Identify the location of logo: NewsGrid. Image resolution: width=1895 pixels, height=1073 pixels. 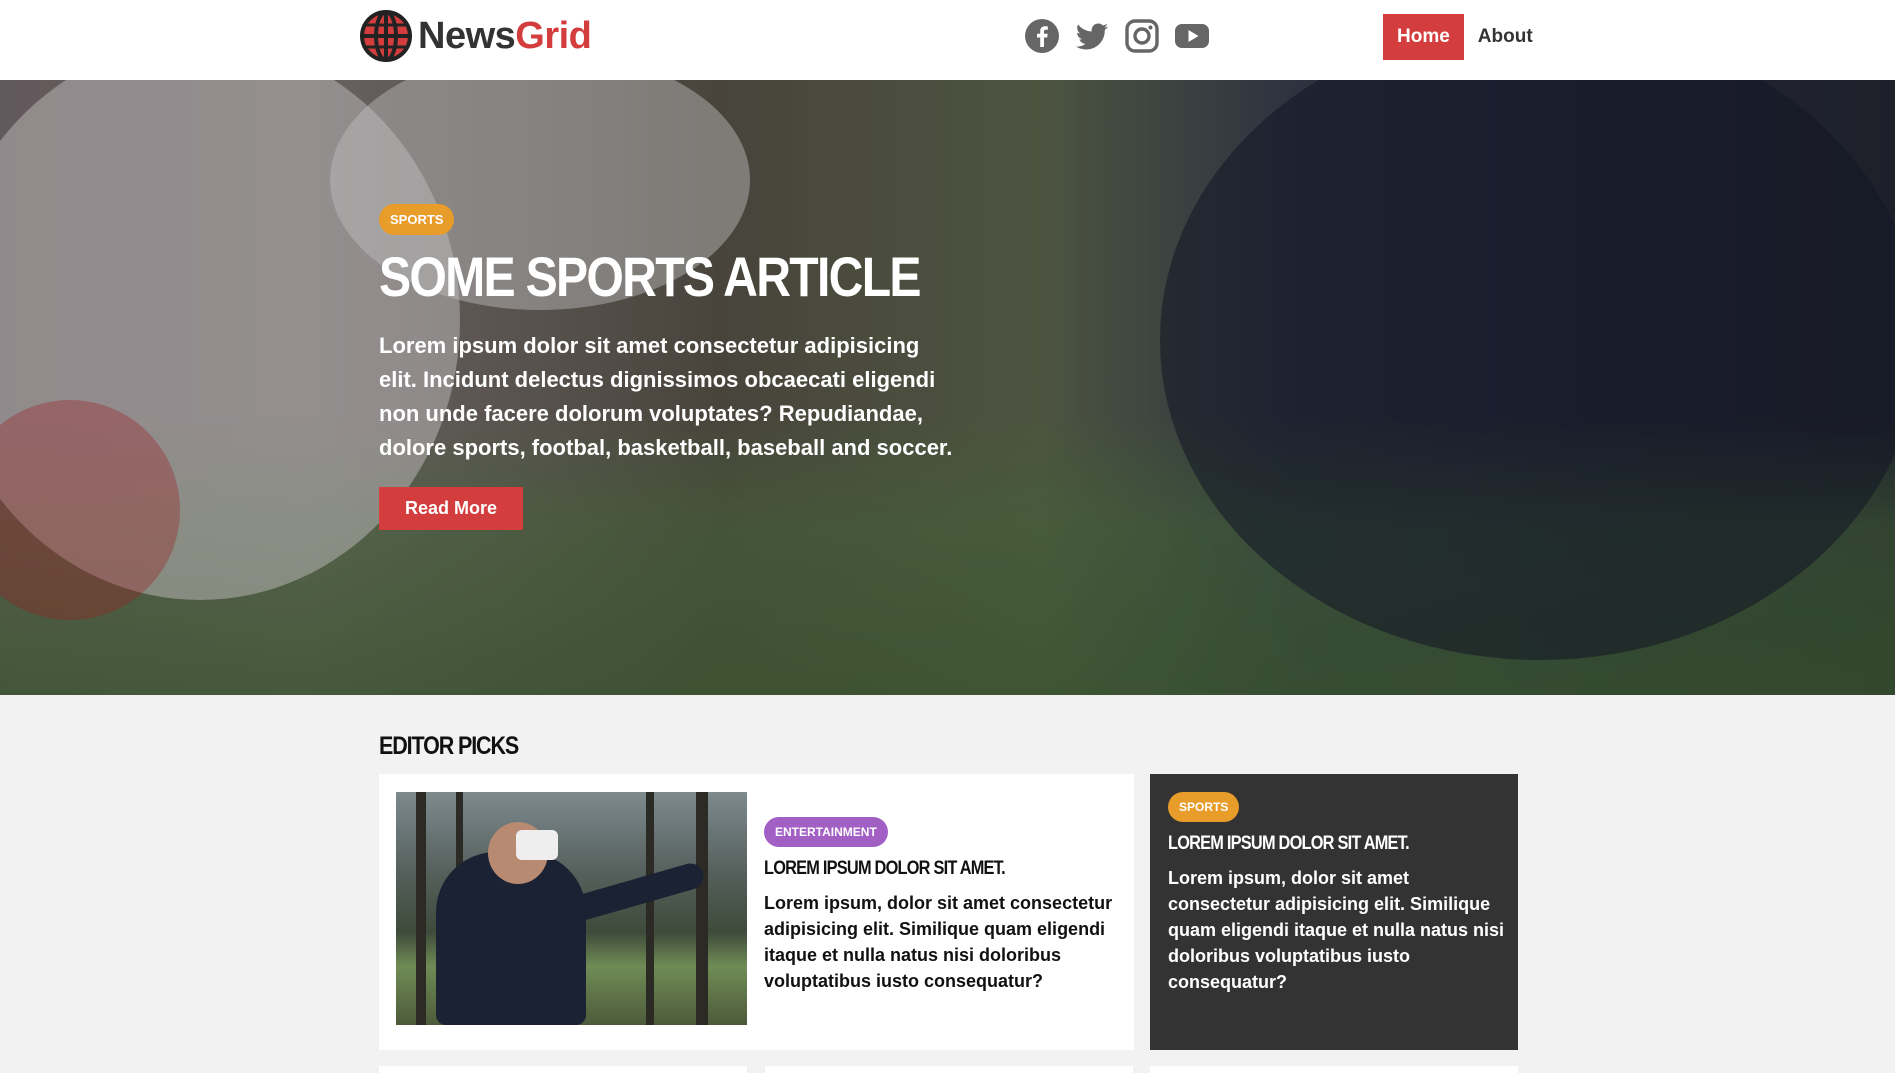
(476, 36).